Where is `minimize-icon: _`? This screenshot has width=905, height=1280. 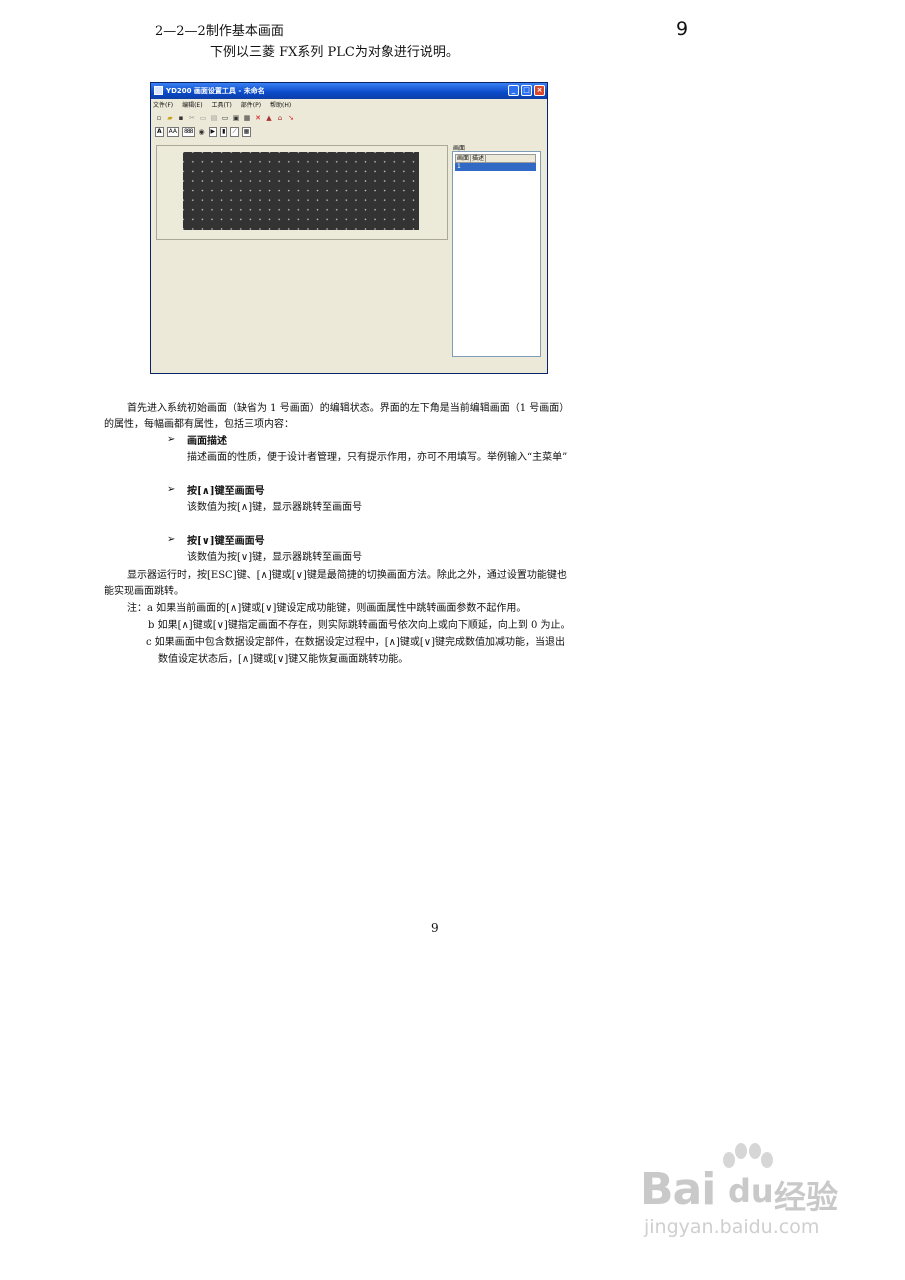
minimize-icon: _ is located at coordinates (513, 90).